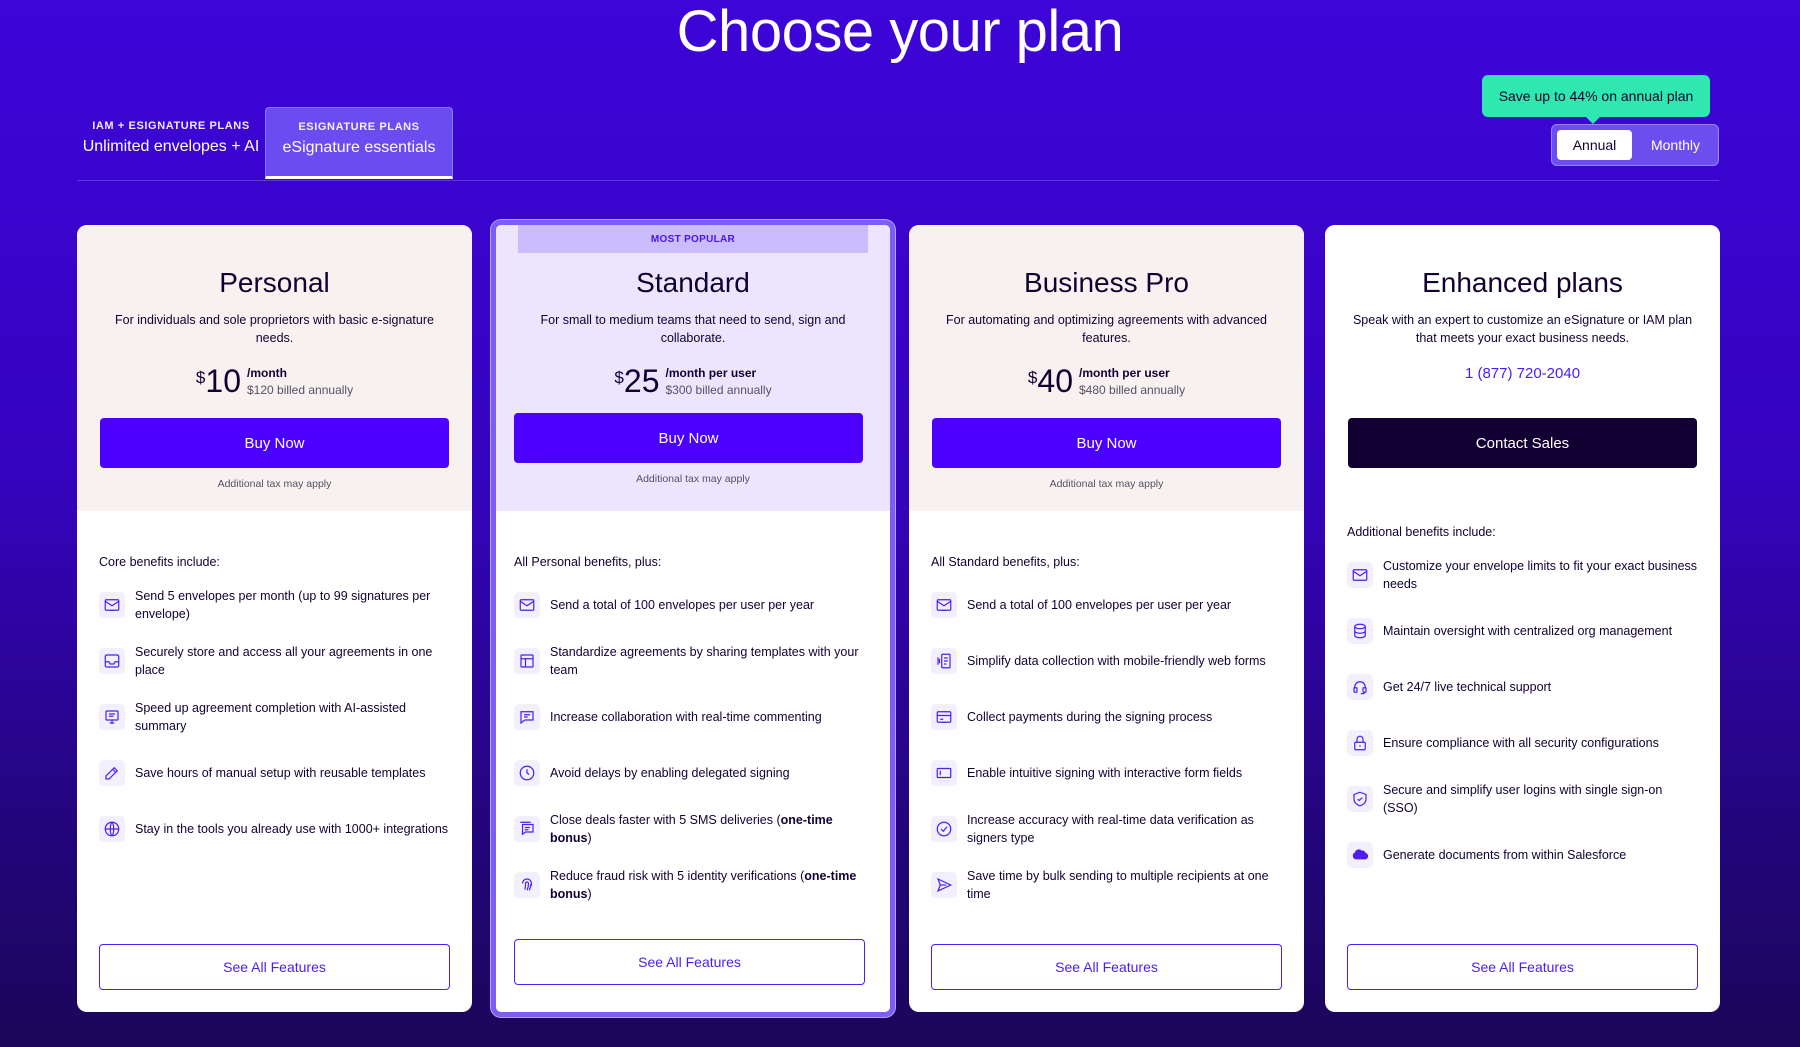 This screenshot has width=1800, height=1047. Describe the element at coordinates (1594, 145) in the screenshot. I see `annual-option: Annual` at that location.